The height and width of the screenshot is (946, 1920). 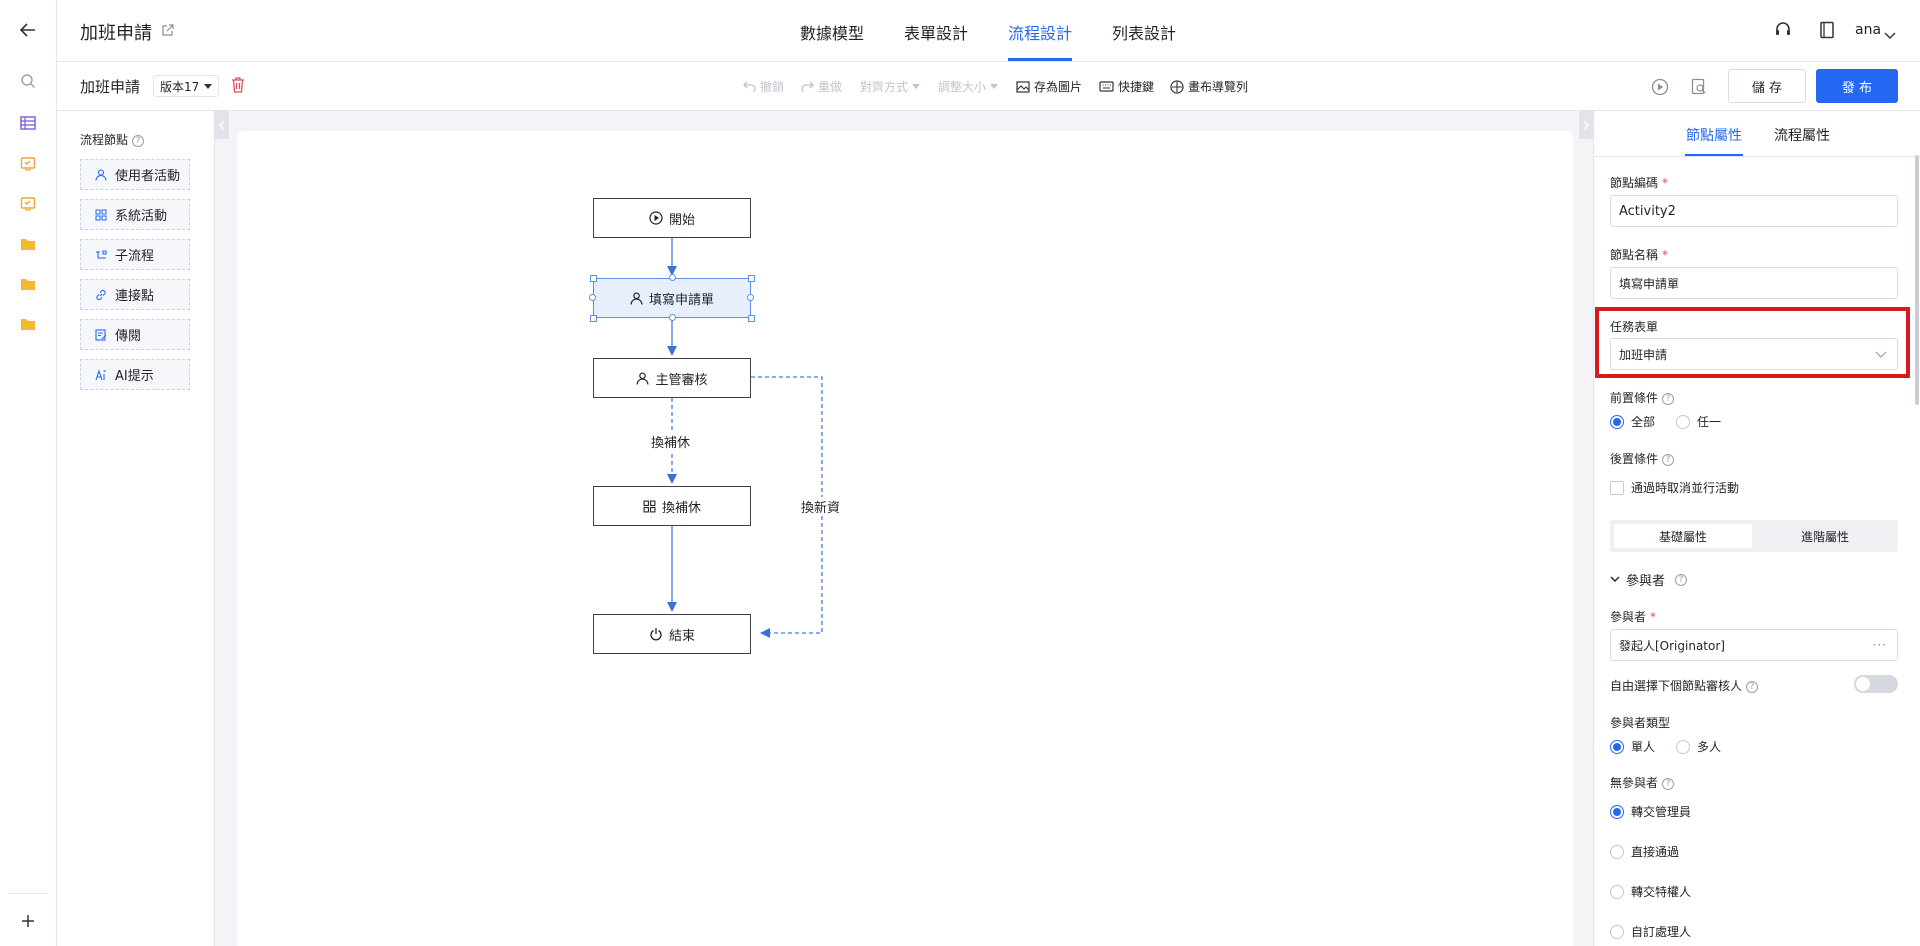 What do you see at coordinates (672, 634) in the screenshot?
I see `node-end: 結束` at bounding box center [672, 634].